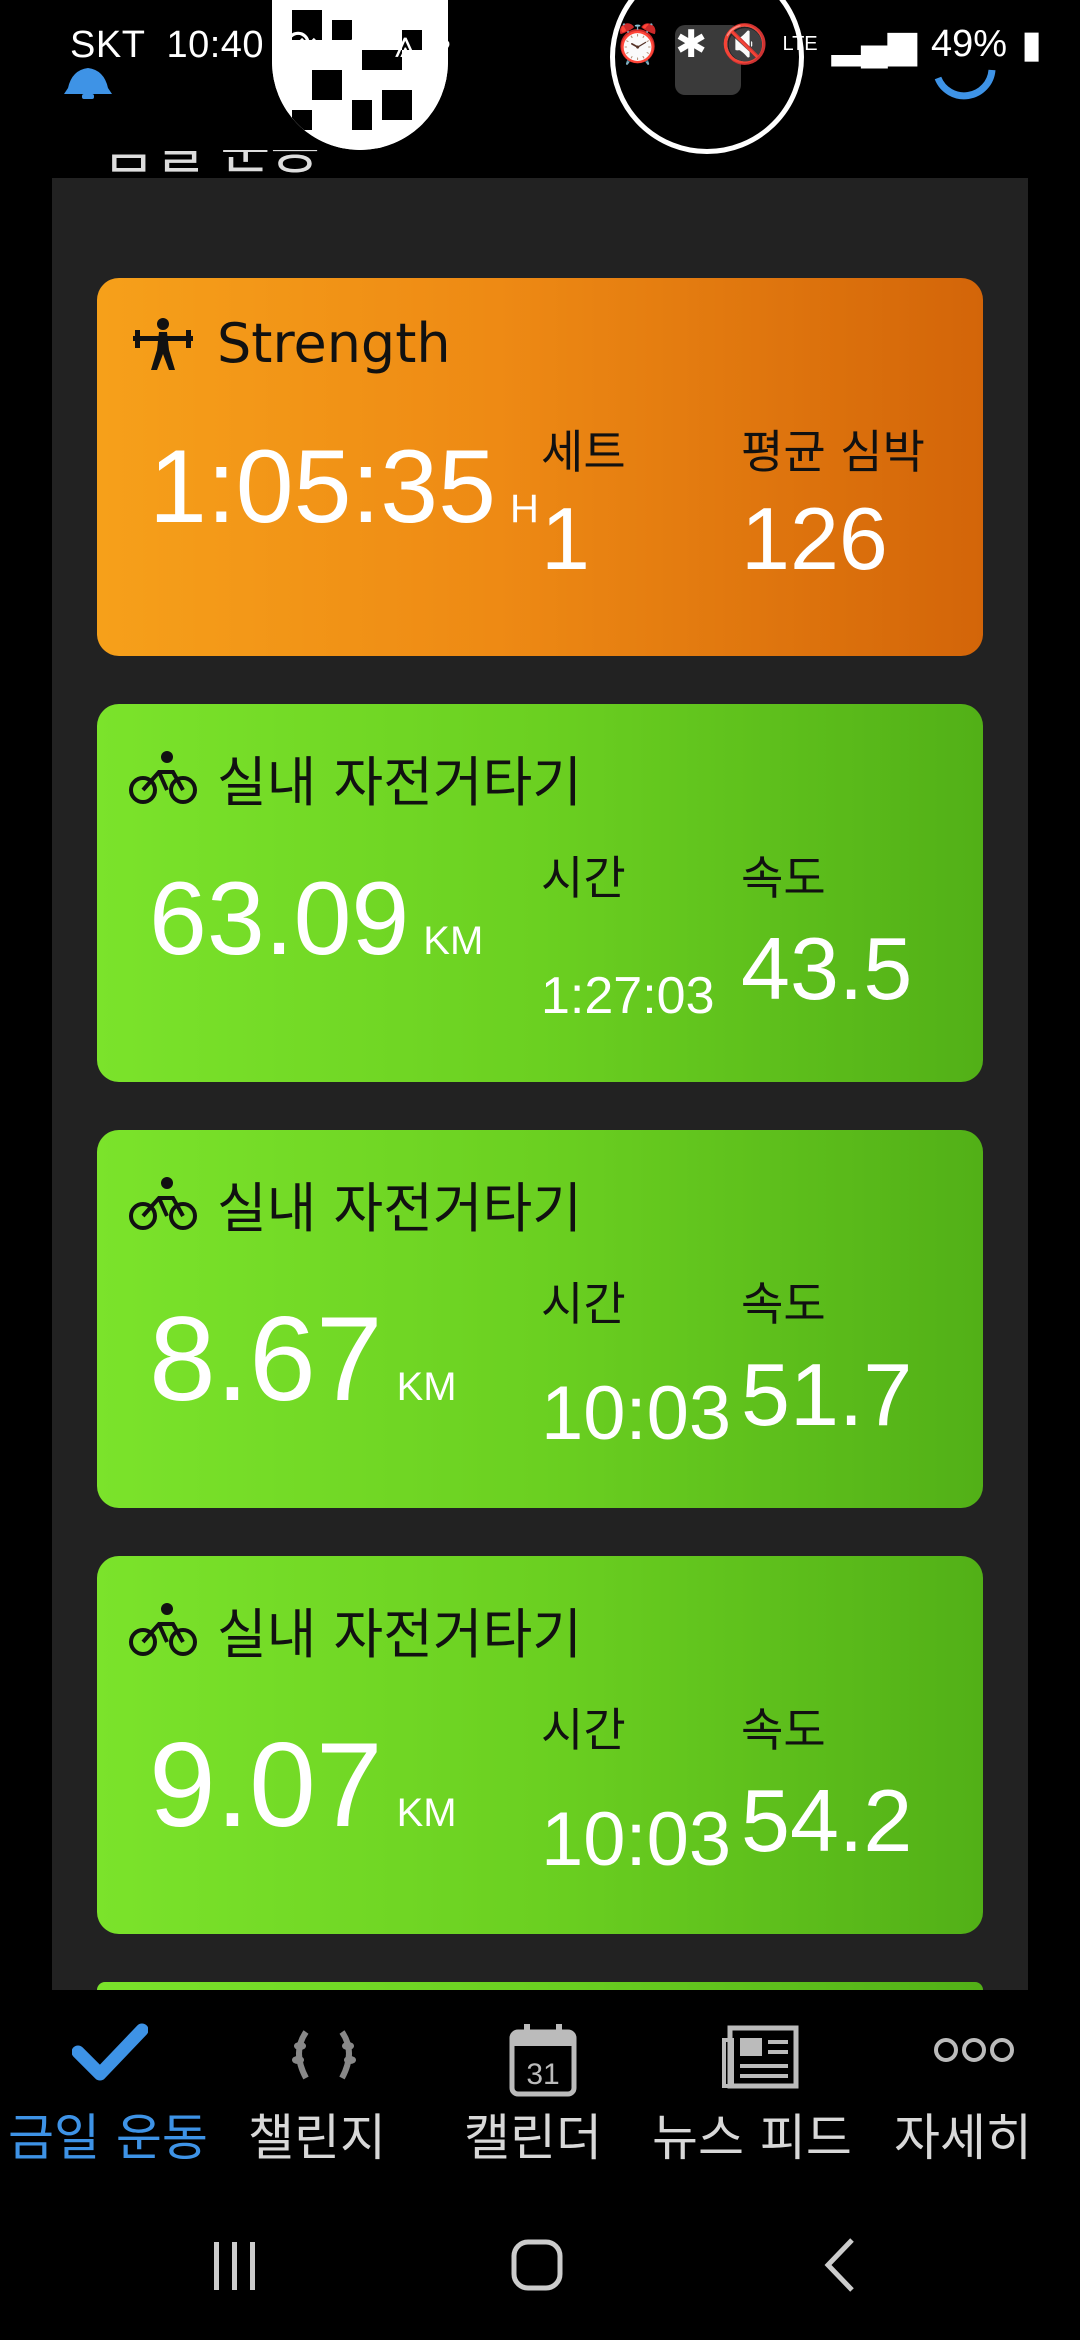 This screenshot has width=1080, height=2340. I want to click on strength-icon, so click(163, 343).